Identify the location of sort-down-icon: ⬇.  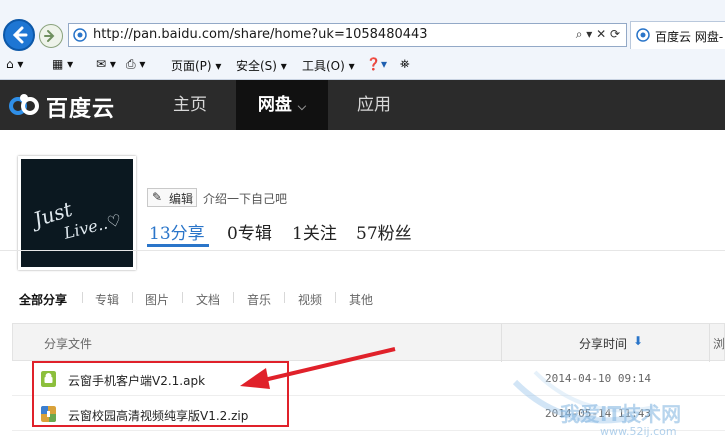
(638, 341).